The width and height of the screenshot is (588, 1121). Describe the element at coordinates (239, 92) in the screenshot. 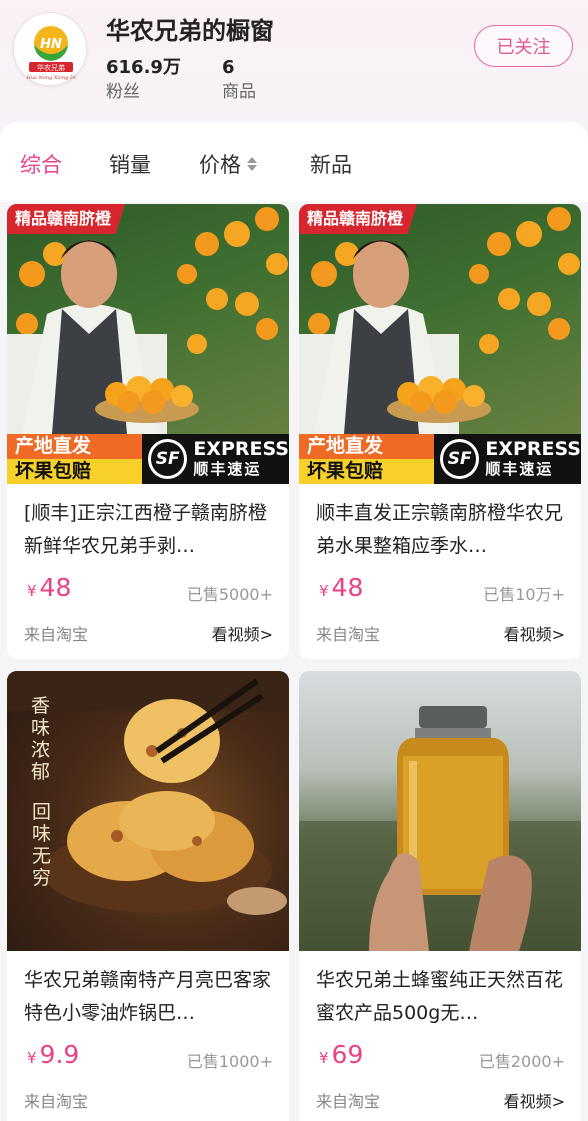

I see `goods-label: 商品` at that location.